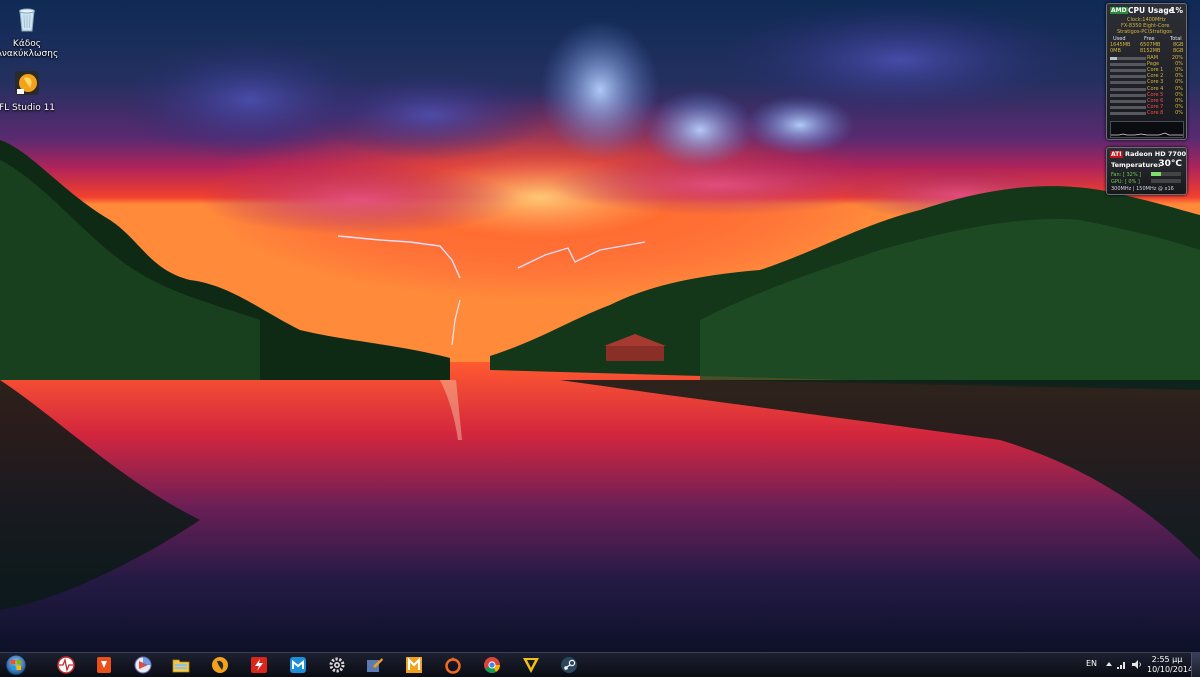  I want to click on monitor-app-icon, so click(66, 665).